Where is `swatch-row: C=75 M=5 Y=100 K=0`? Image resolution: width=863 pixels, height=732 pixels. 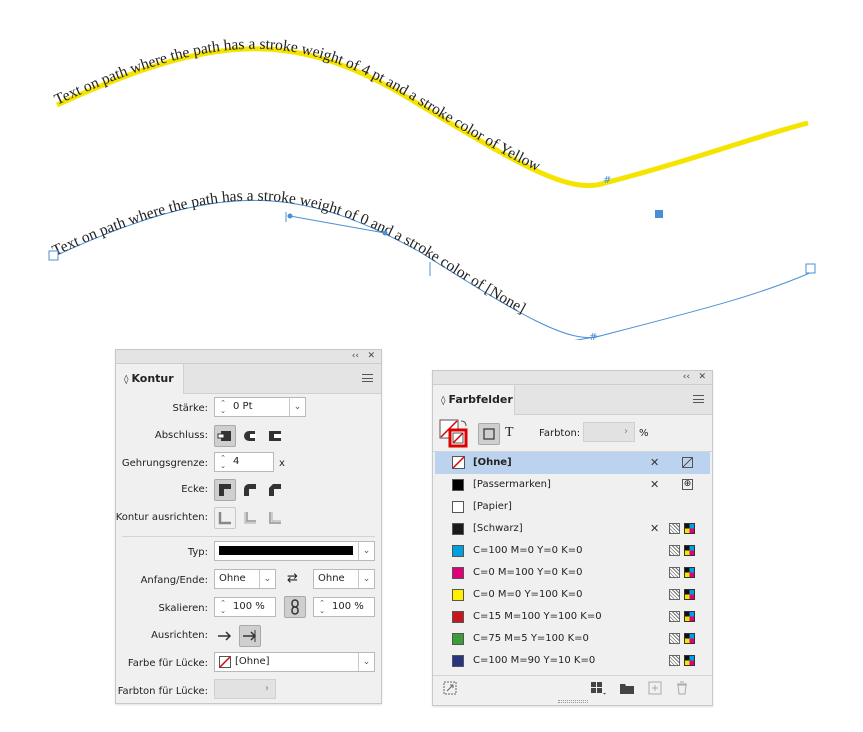
swatch-row: C=75 M=5 Y=100 K=0 is located at coordinates (572, 639).